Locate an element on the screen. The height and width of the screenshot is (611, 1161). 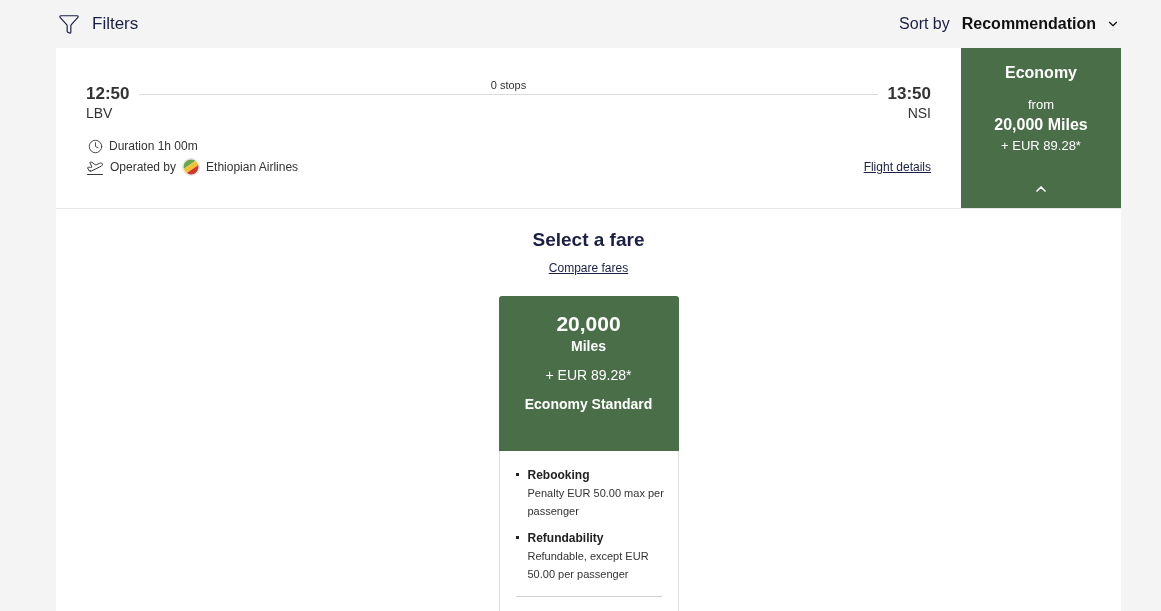
condition-text: Refundable, except EUR 50.00 per passenger is located at coordinates (588, 565).